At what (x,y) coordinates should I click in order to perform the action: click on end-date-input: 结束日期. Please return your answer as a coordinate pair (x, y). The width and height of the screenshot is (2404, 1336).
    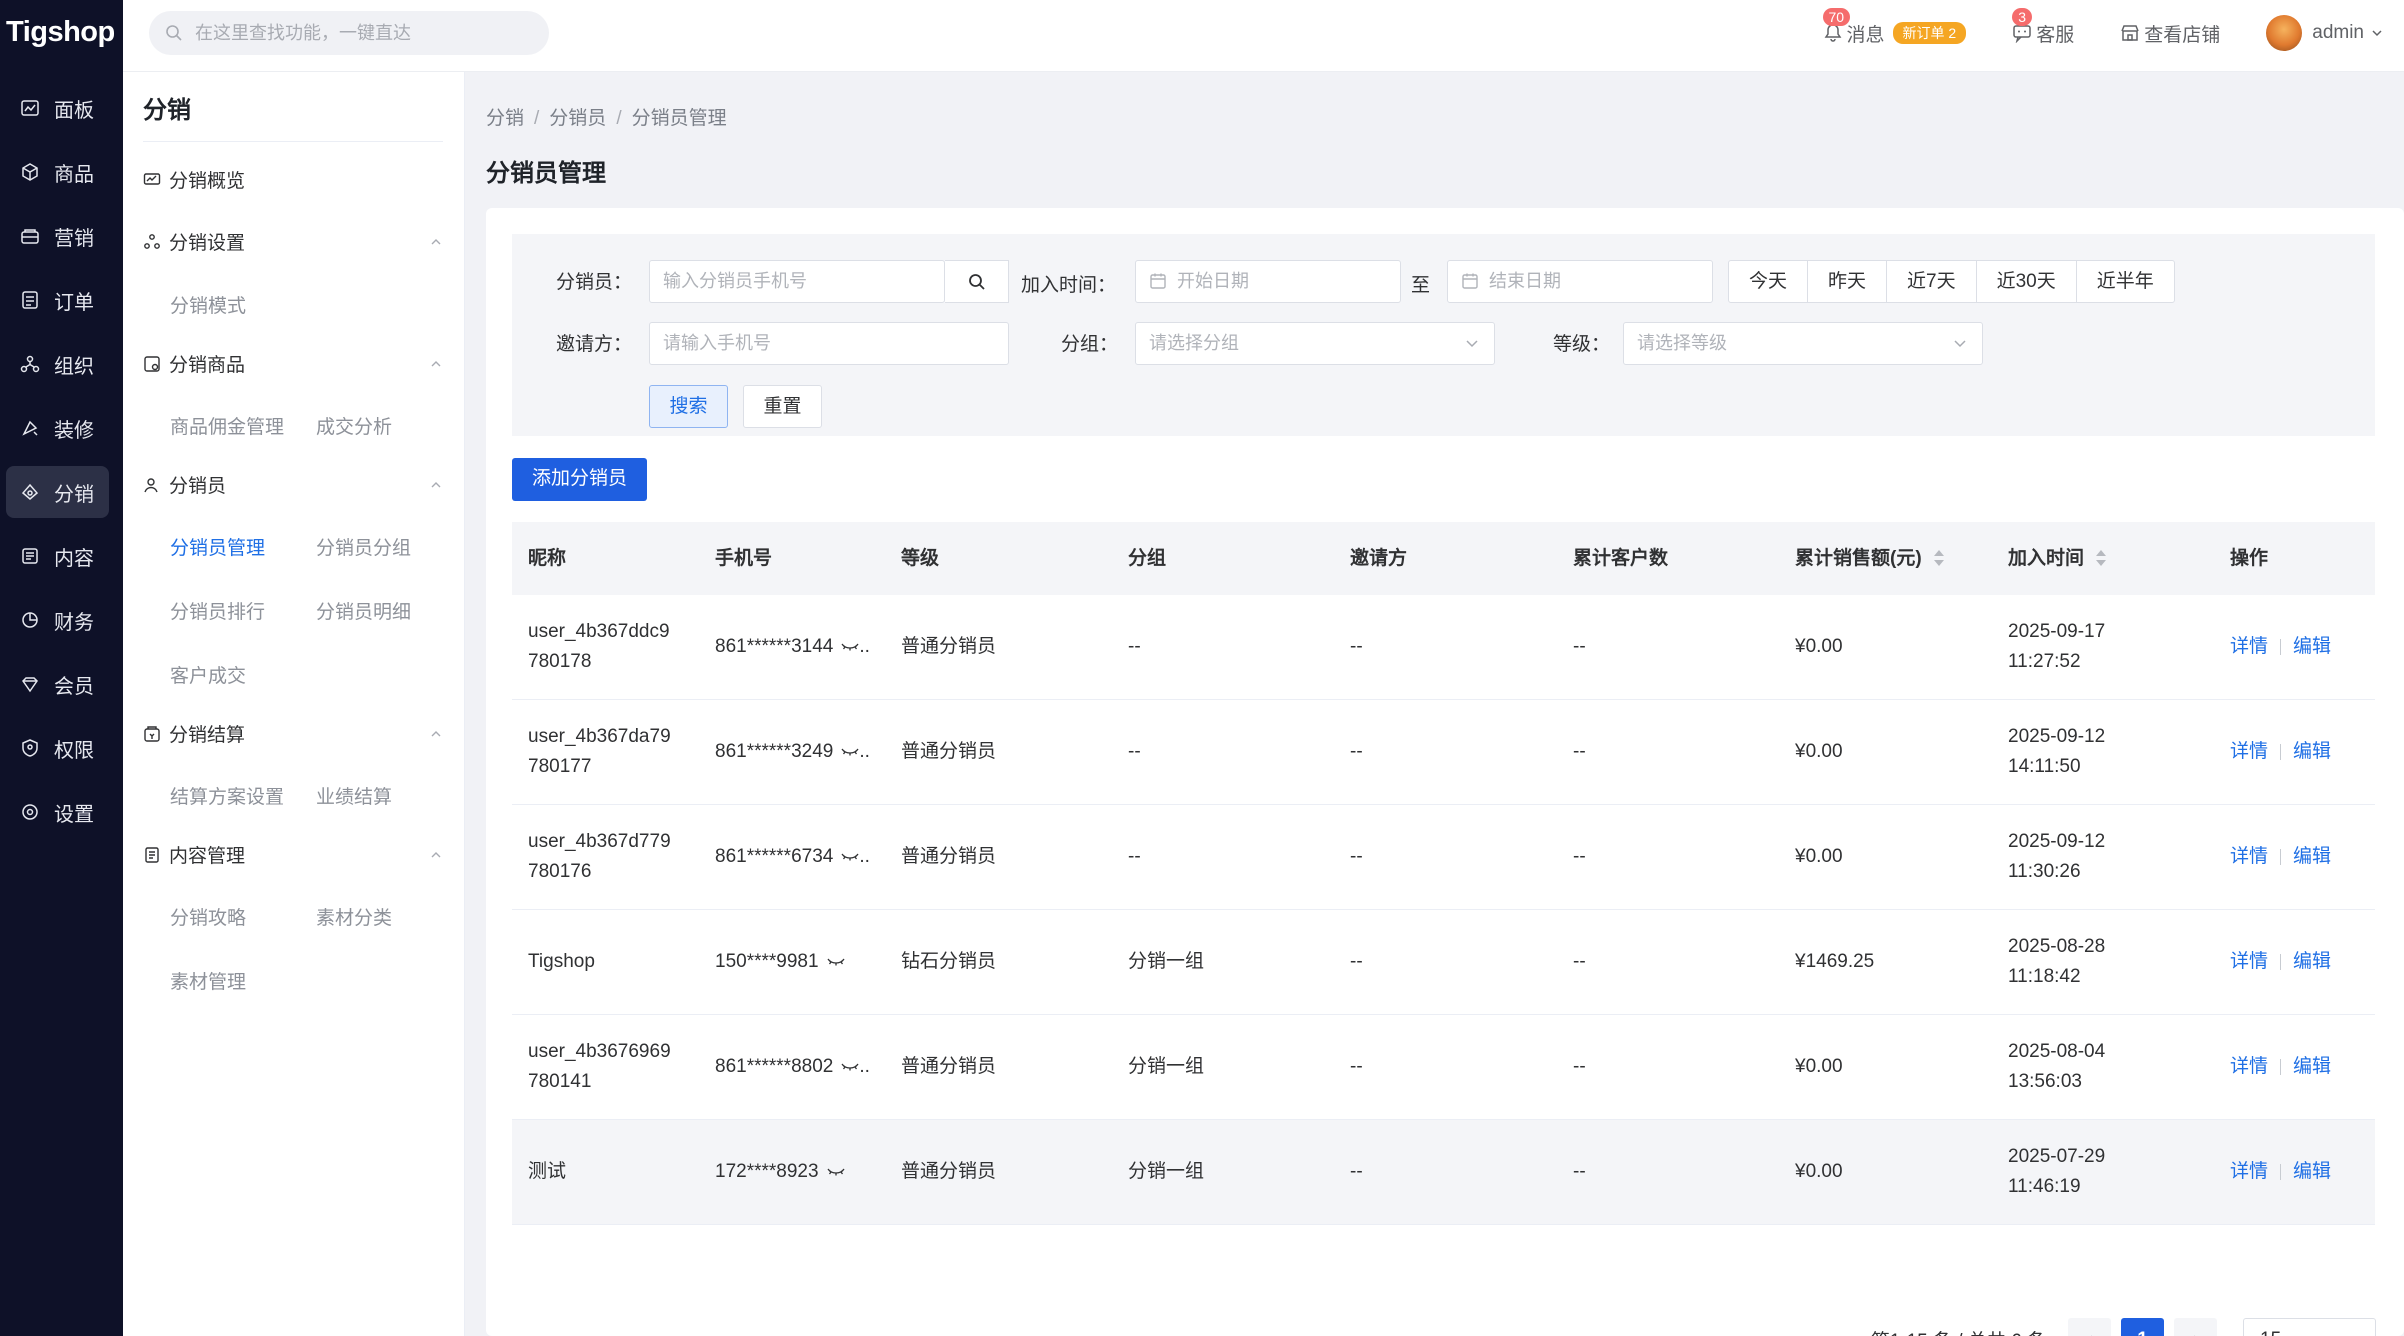
    Looking at the image, I should click on (1580, 281).